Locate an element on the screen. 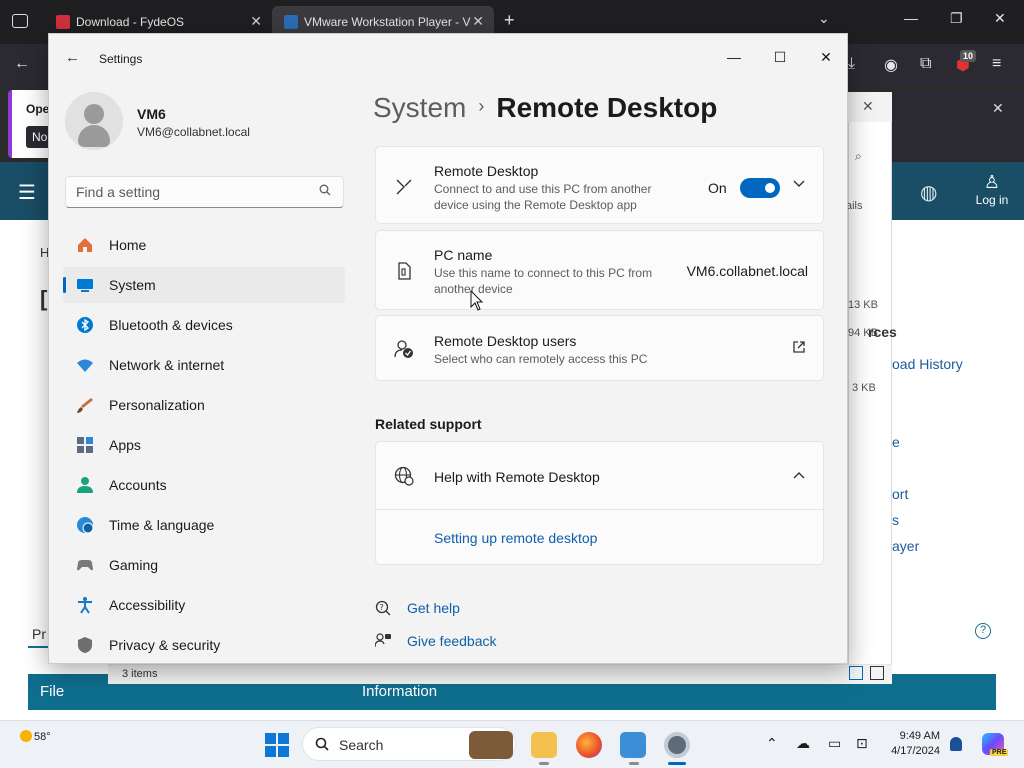 The image size is (1024, 768). nav-item-apps: Apps is located at coordinates (204, 445).